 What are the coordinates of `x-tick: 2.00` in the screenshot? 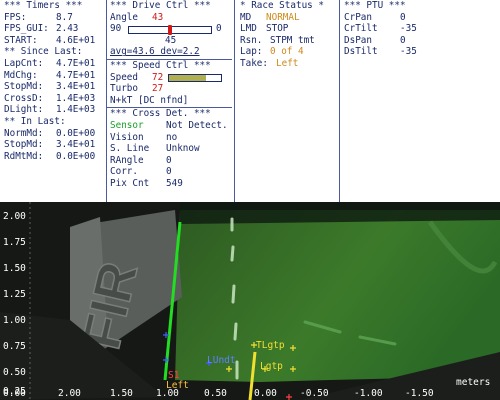 It's located at (69, 393).